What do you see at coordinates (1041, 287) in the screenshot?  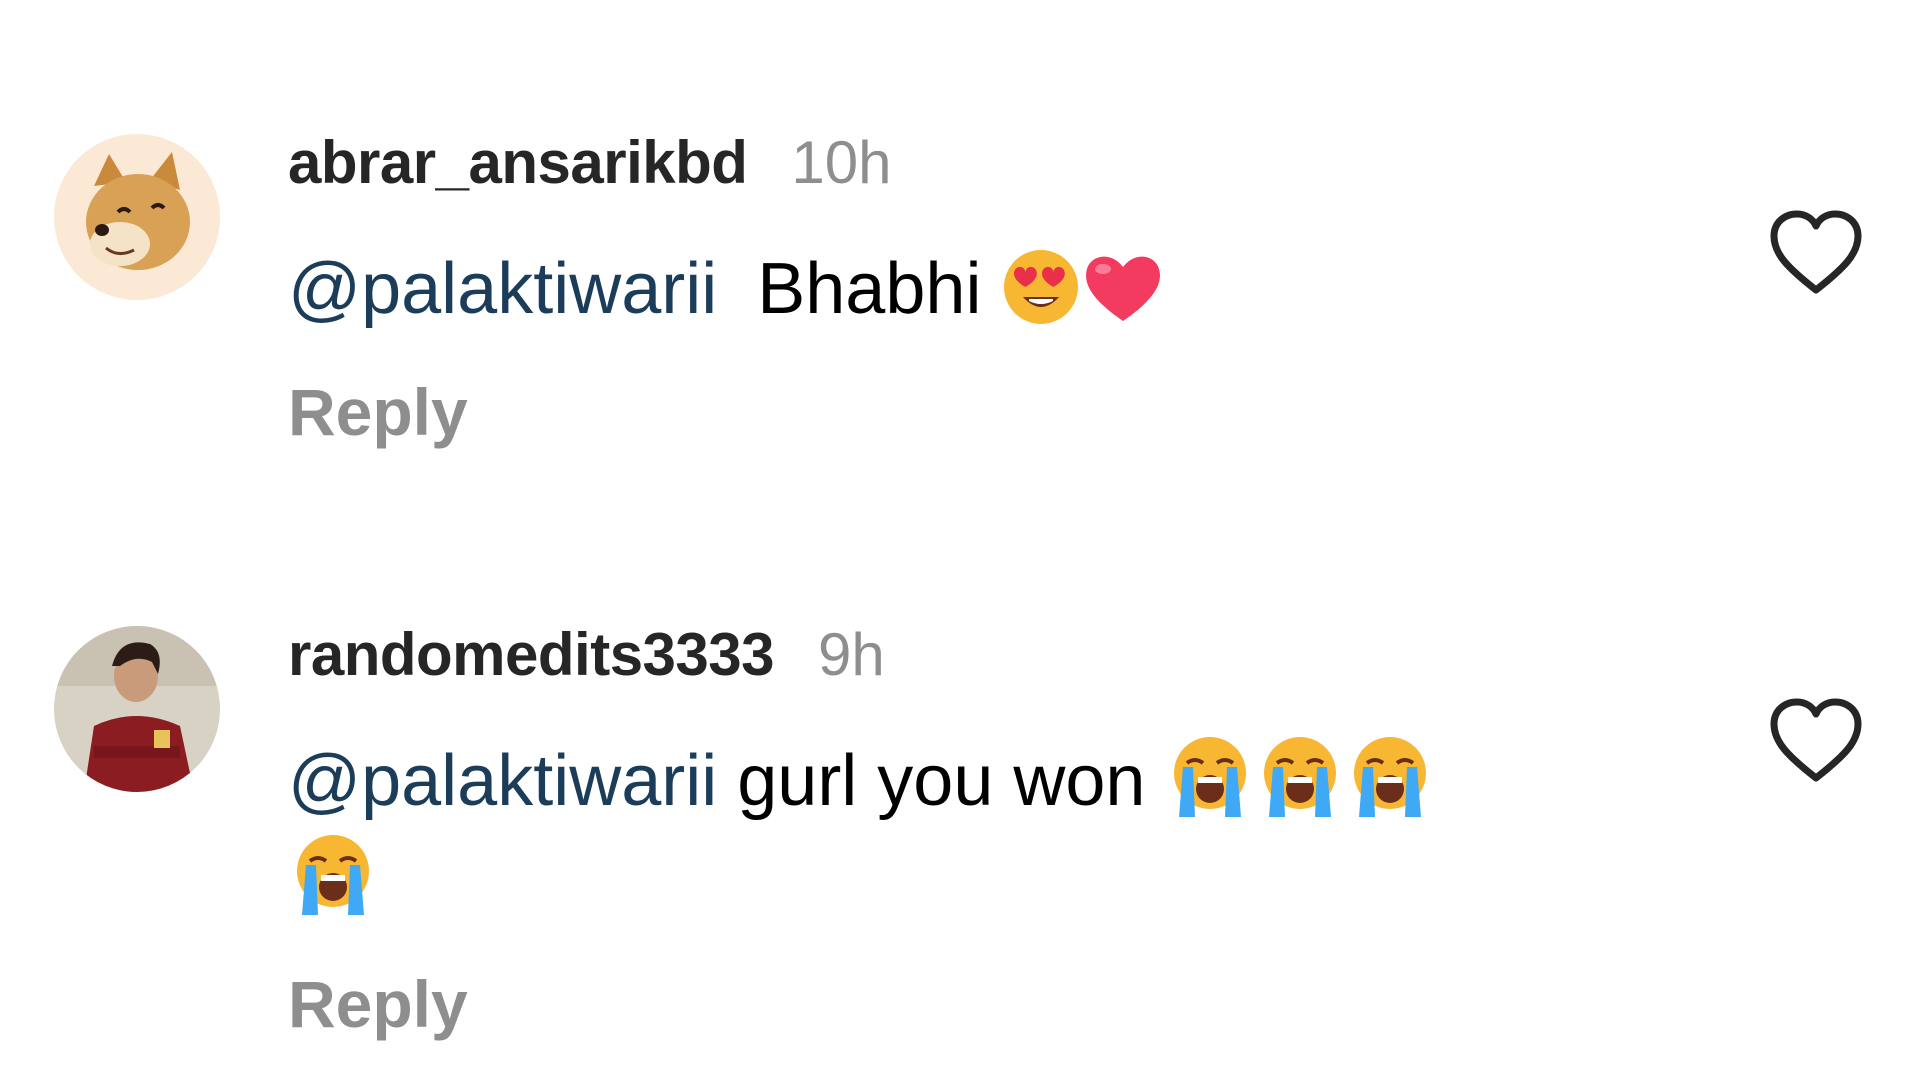 I see `heart-eyes-emoji-icon` at bounding box center [1041, 287].